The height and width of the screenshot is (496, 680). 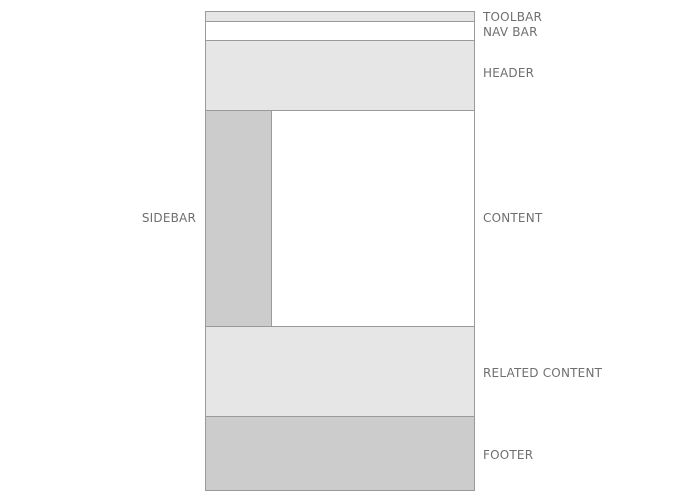 I want to click on related-content-label: RELATED CONTENT, so click(x=543, y=373).